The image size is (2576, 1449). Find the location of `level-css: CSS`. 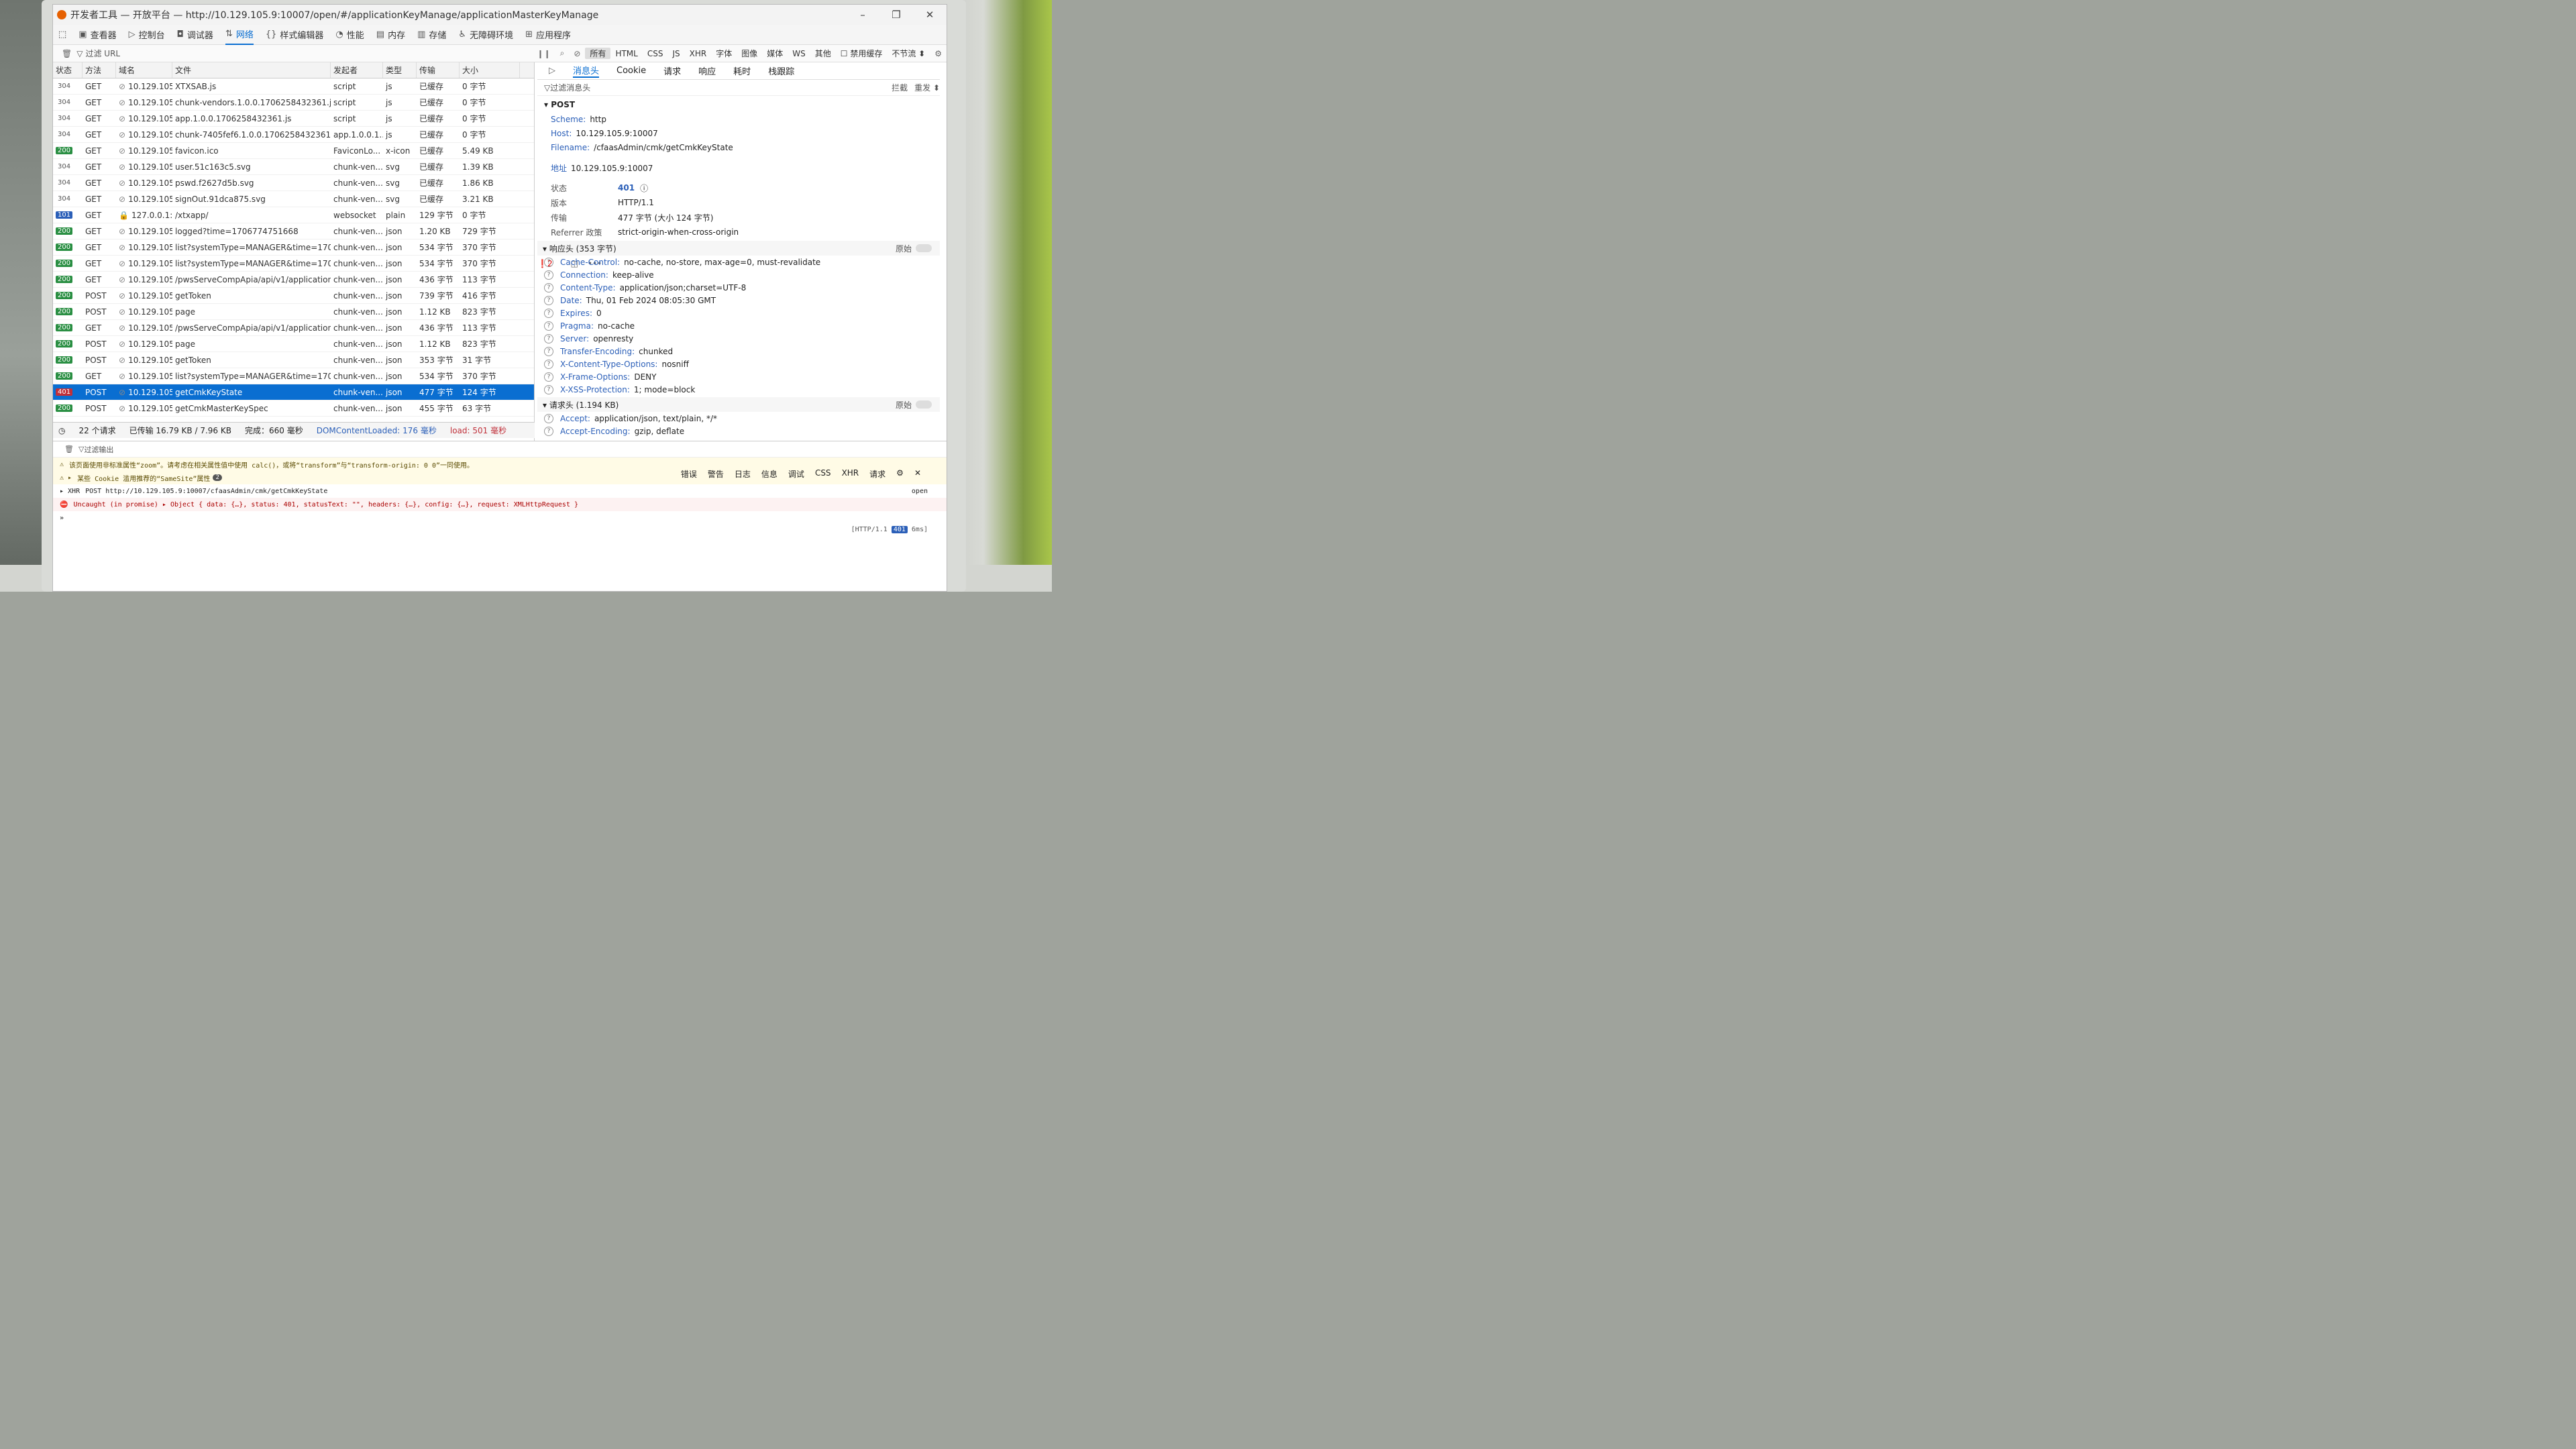

level-css: CSS is located at coordinates (823, 474).